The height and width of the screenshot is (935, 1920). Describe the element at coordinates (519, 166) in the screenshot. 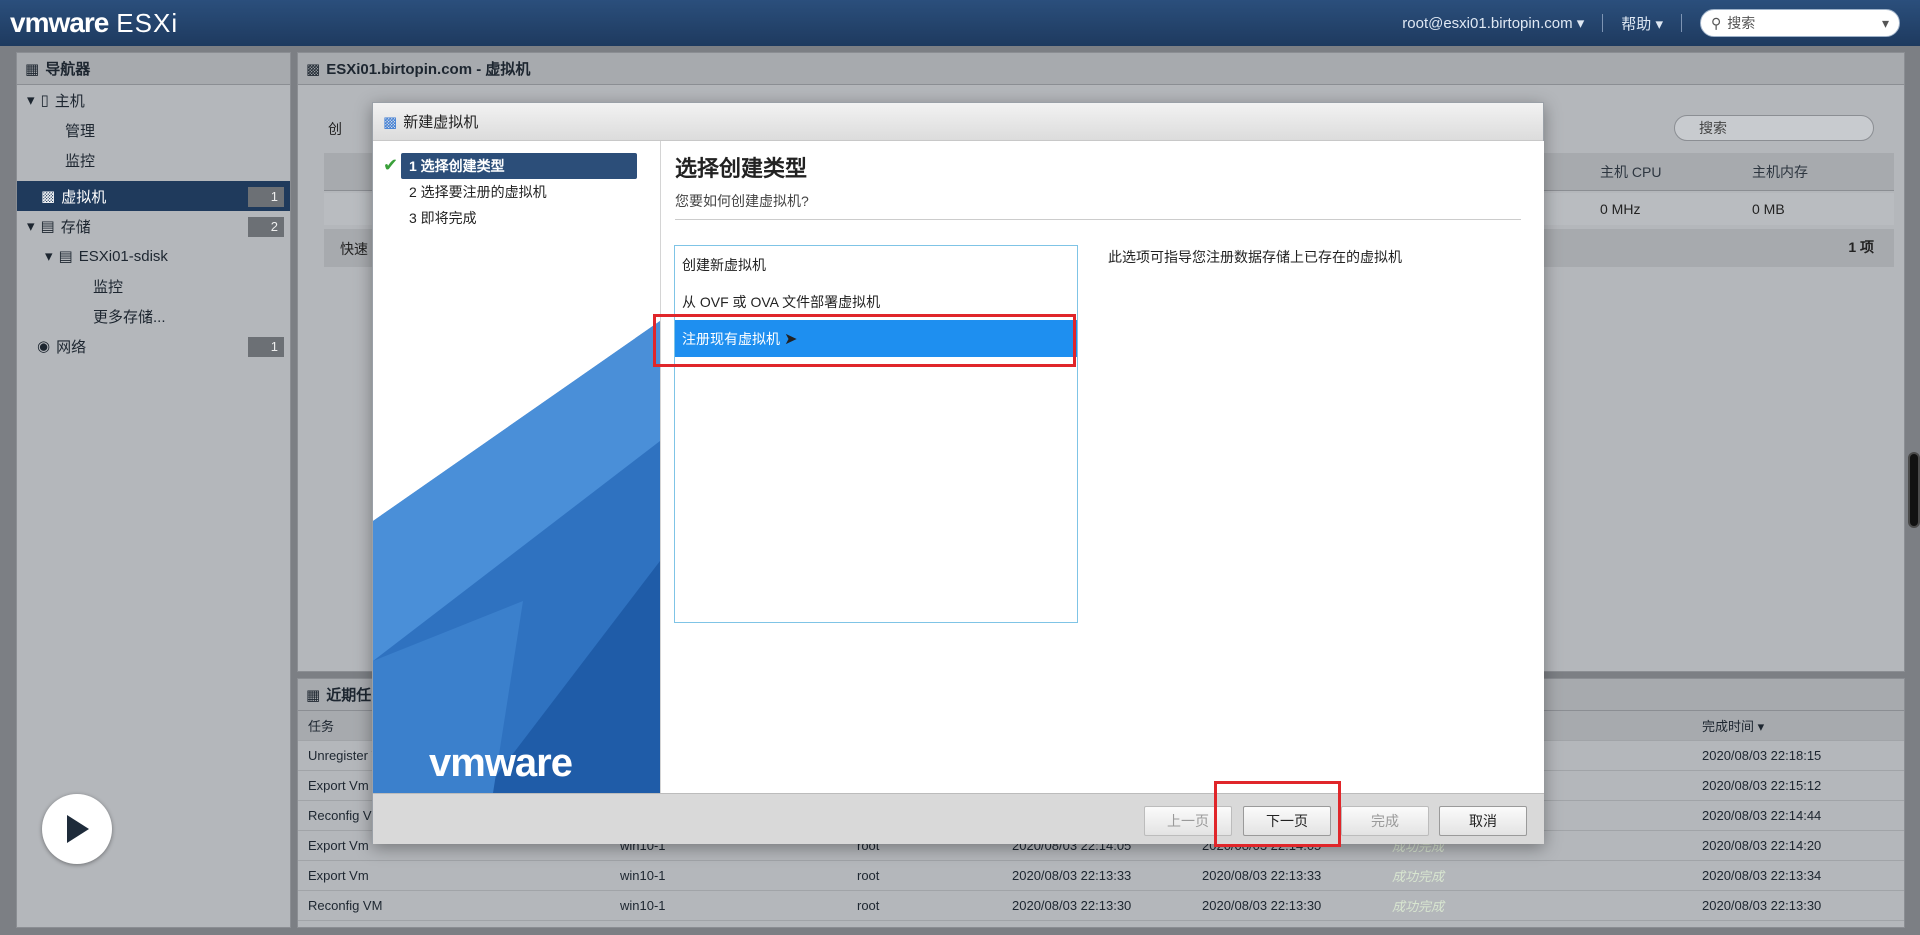

I see `step-select-type: 1 选择创建类型` at that location.